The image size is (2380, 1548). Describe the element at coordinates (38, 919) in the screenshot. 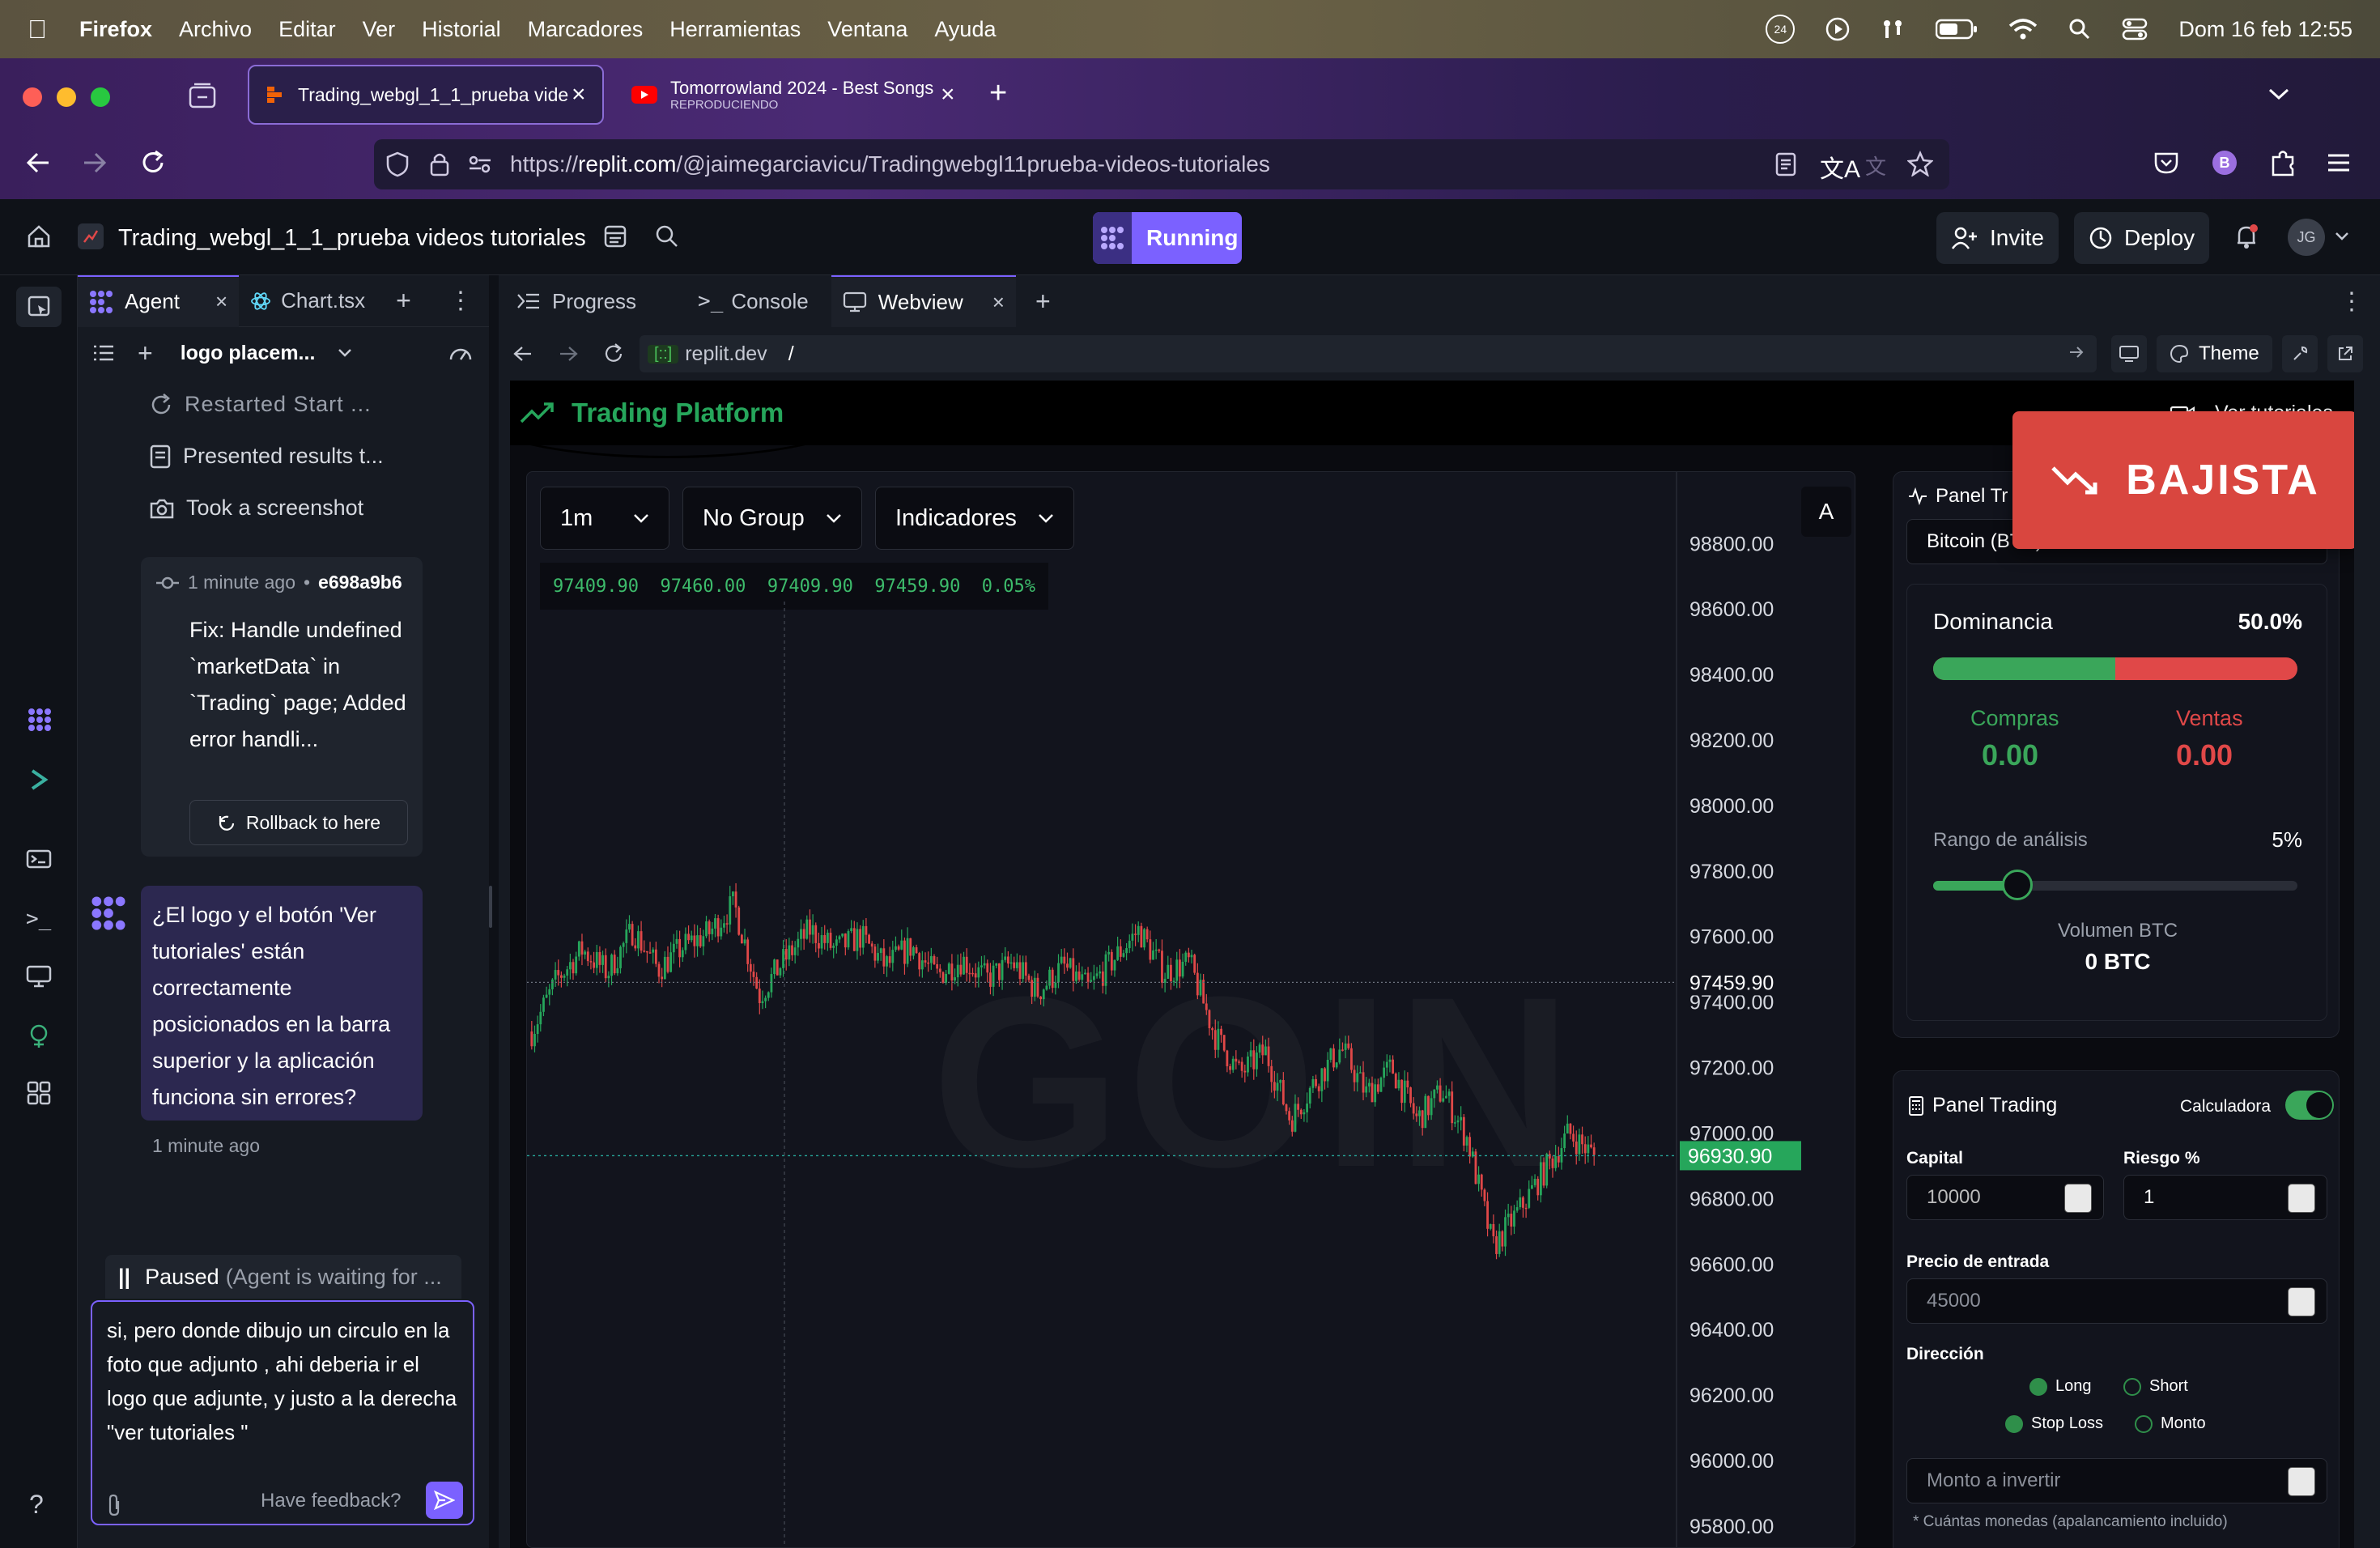

I see `console-rail-icon: >_` at that location.